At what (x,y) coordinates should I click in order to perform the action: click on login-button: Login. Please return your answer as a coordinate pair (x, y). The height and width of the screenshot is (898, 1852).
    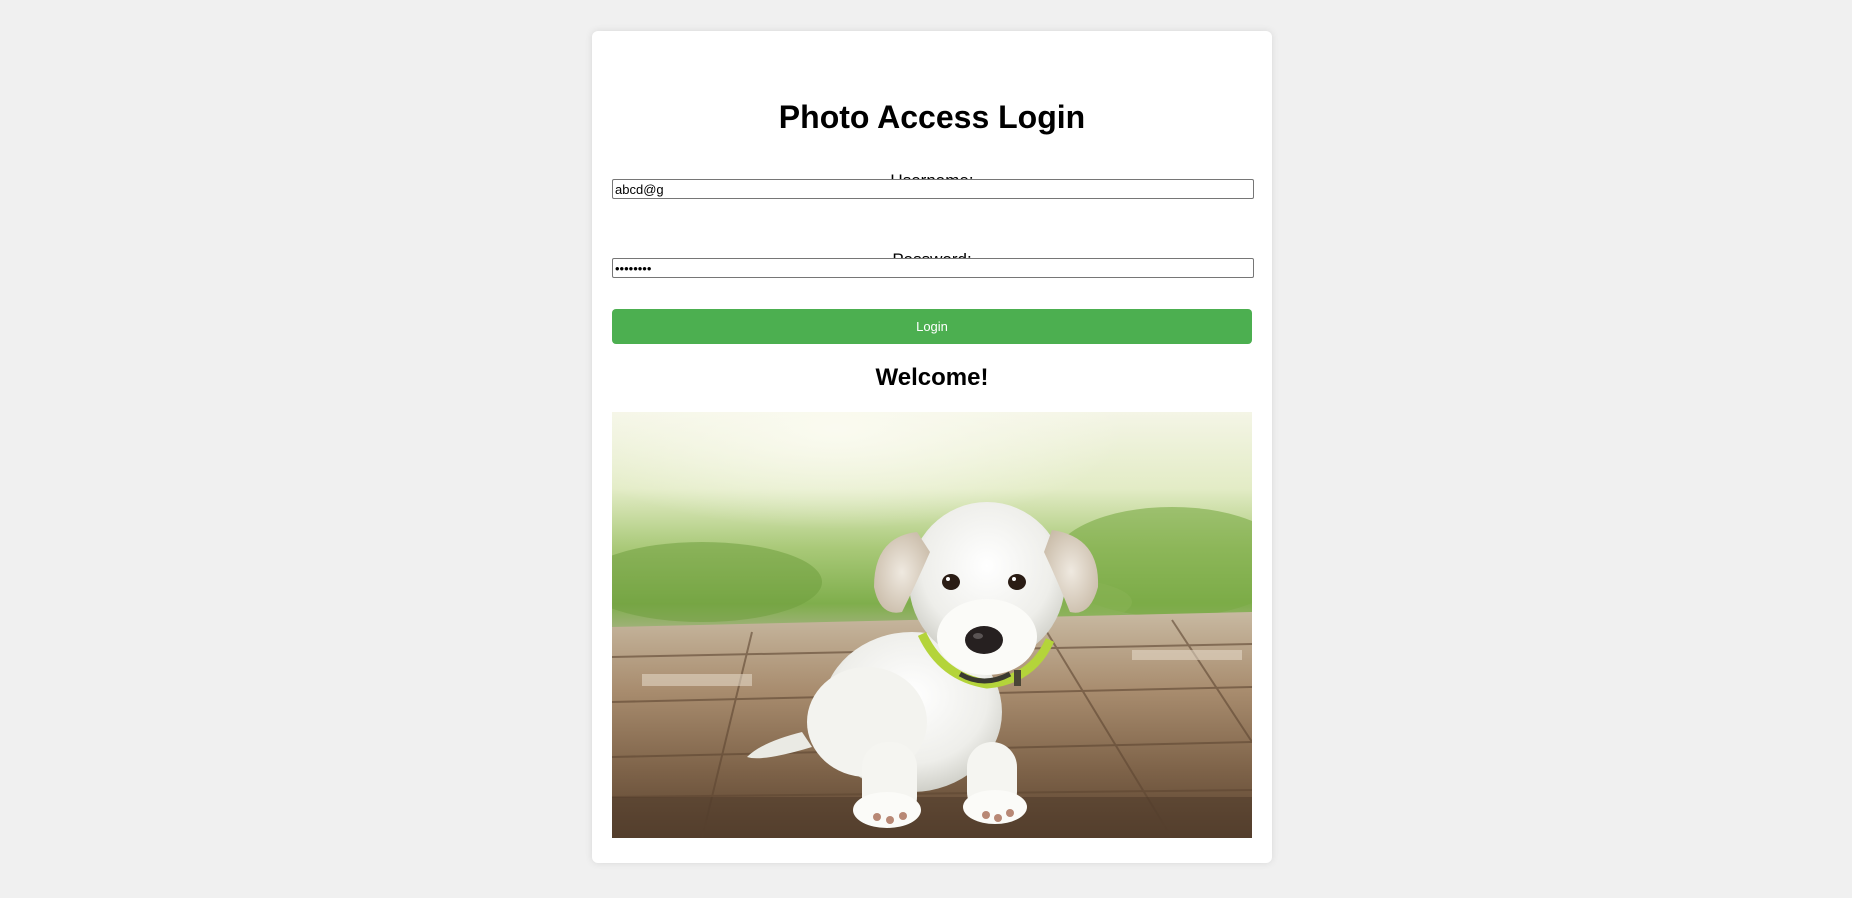
    Looking at the image, I should click on (932, 326).